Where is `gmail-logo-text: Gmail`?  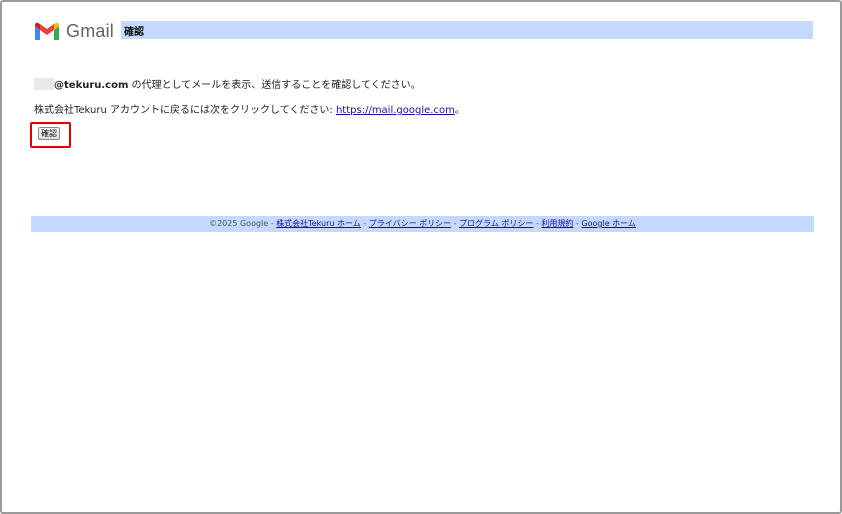 gmail-logo-text: Gmail is located at coordinates (90, 31).